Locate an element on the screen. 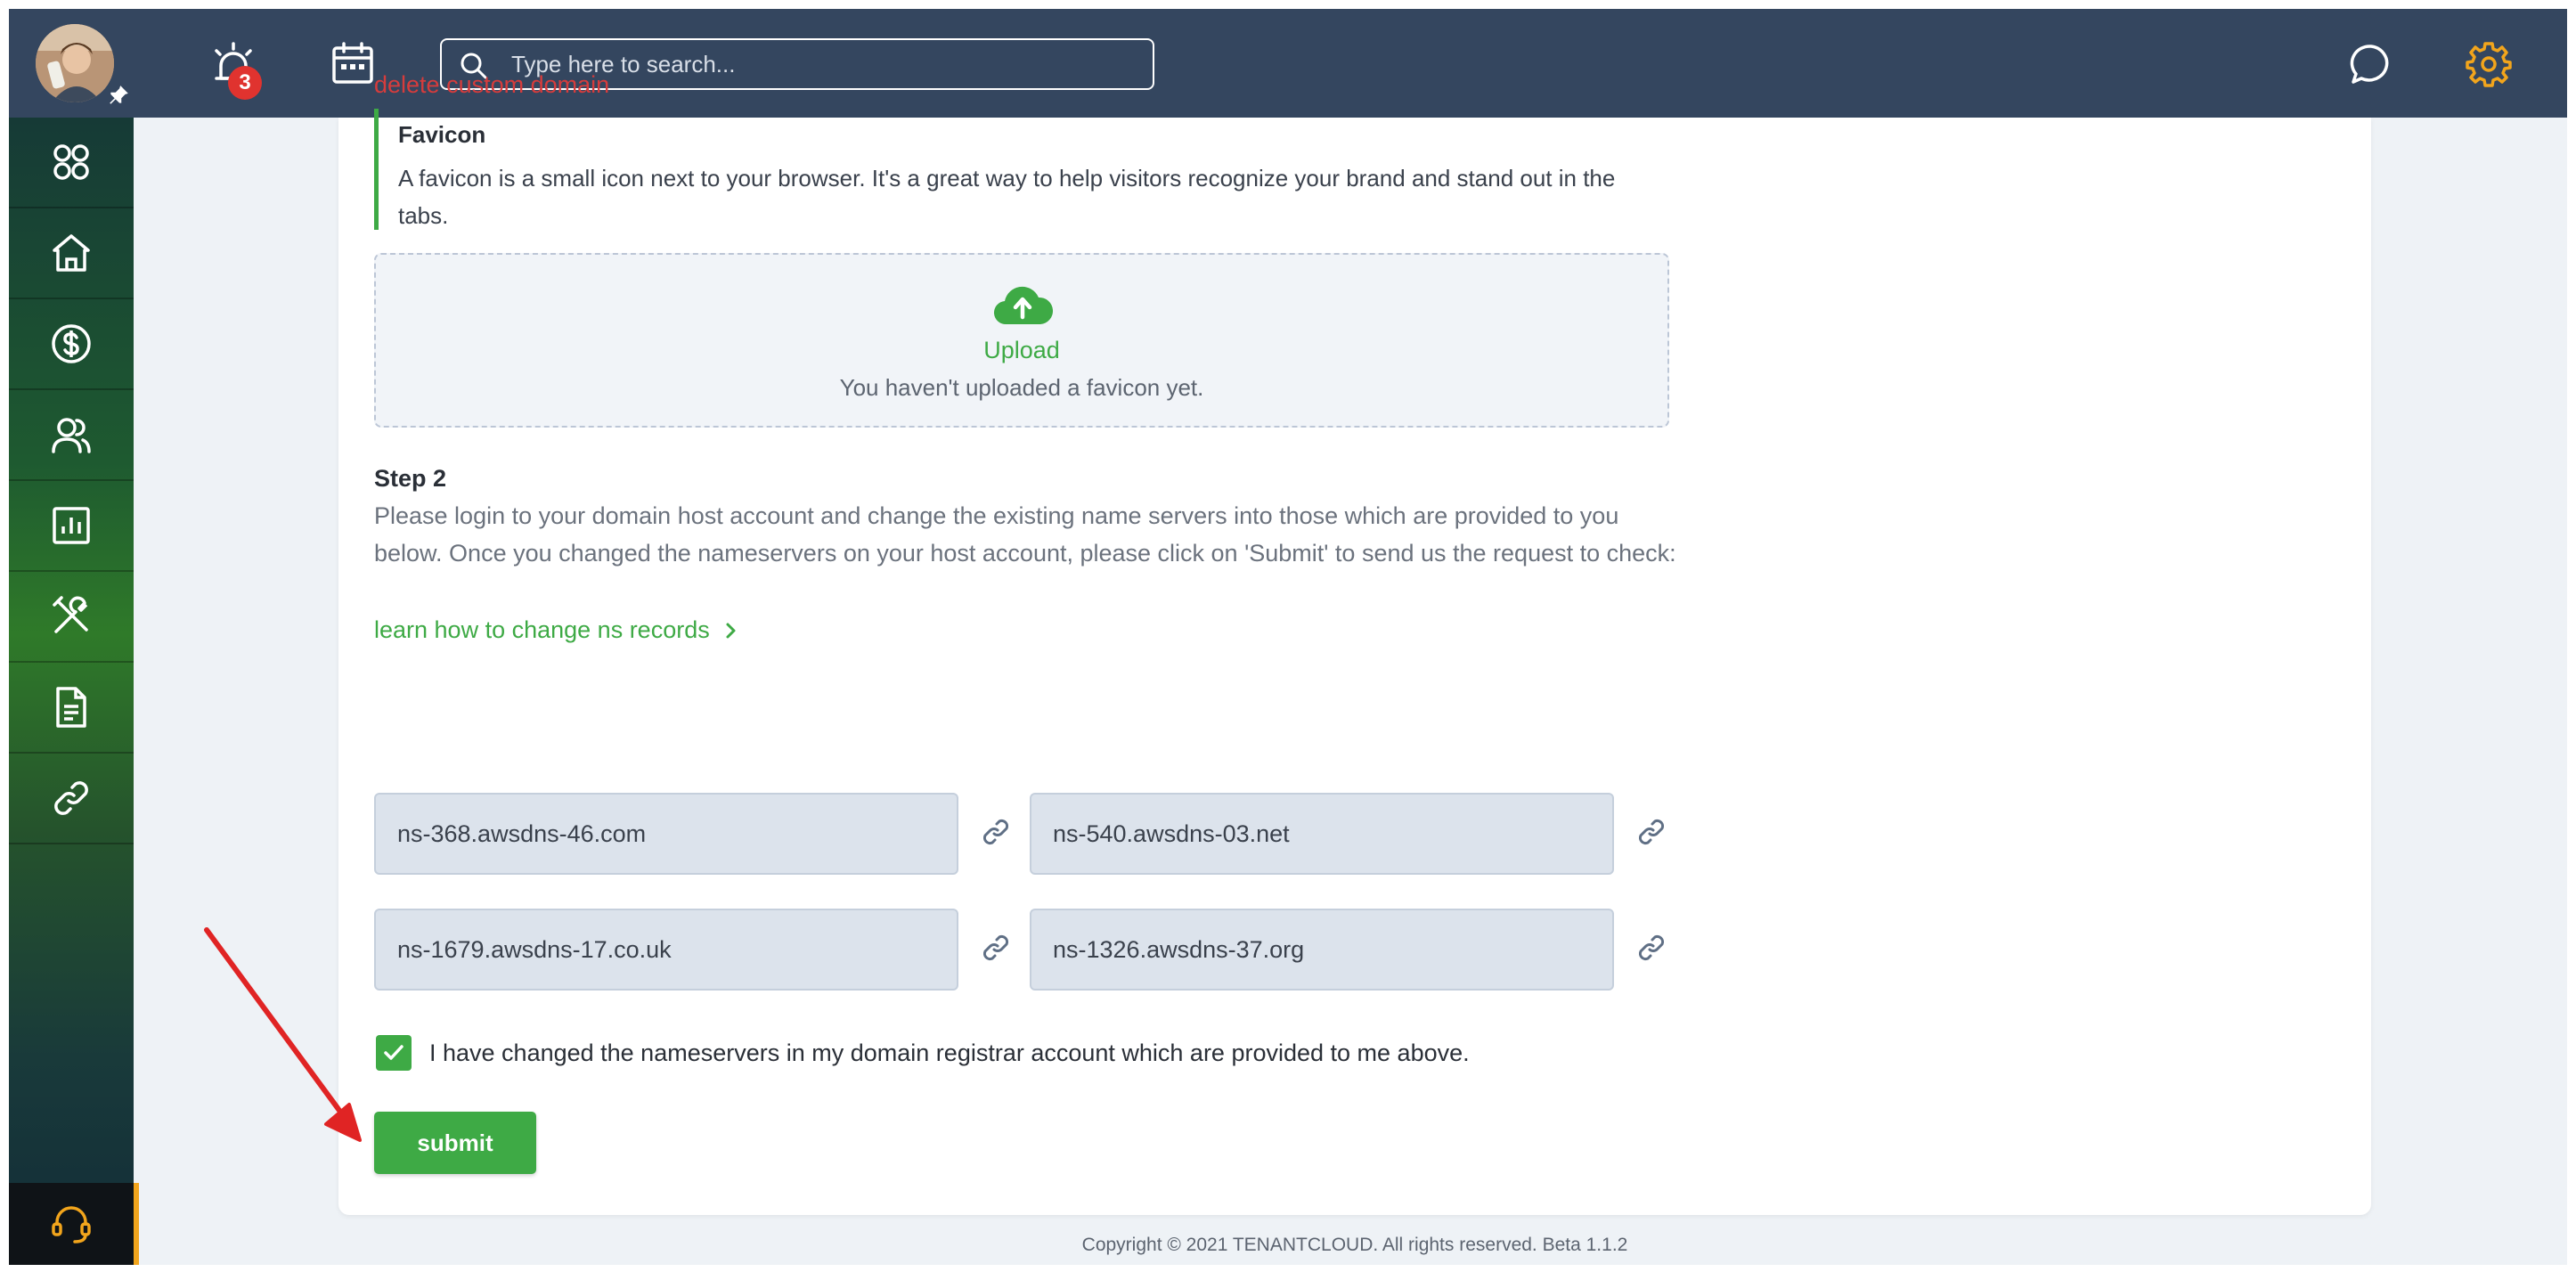 This screenshot has height=1272, width=2576. step2-title: Step 2 is located at coordinates (411, 479).